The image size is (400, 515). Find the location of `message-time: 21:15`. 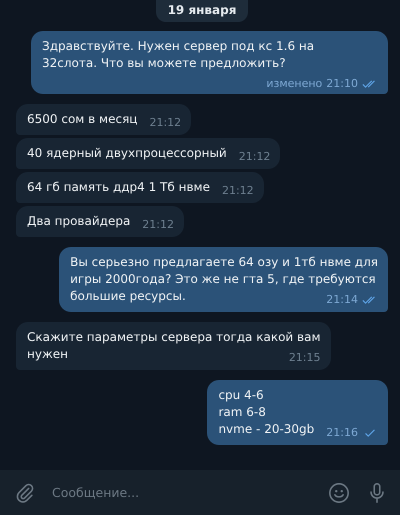

message-time: 21:15 is located at coordinates (304, 358).